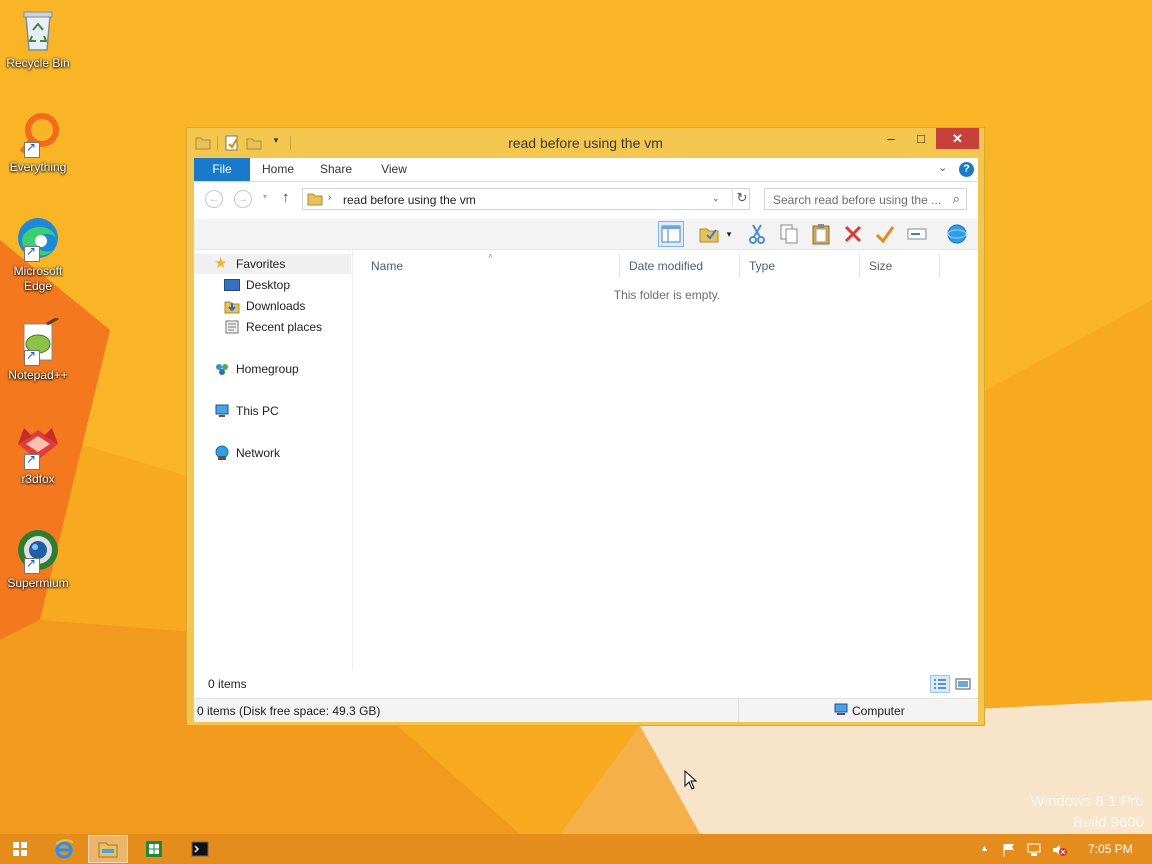  What do you see at coordinates (272, 264) in the screenshot?
I see `nav-item-favorites: ★ Favorites` at bounding box center [272, 264].